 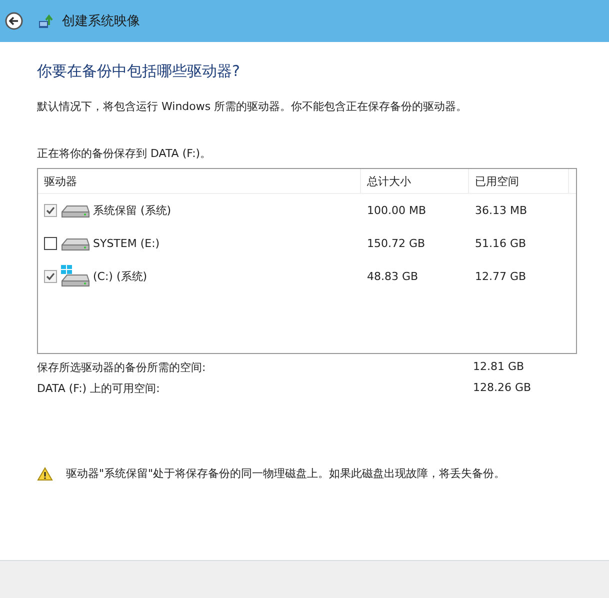 I want to click on backup-icon, so click(x=46, y=21).